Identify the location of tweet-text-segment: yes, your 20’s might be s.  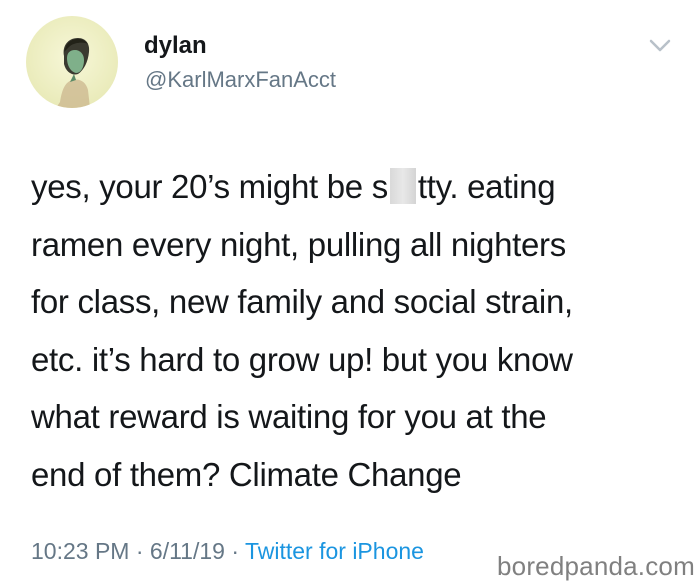
(209, 186).